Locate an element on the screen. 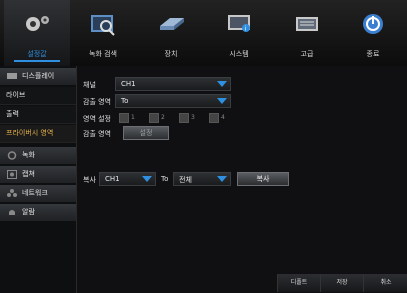 This screenshot has height=293, width=407. mask-area-setting-row: 감출 영역 설정 is located at coordinates (242, 133).